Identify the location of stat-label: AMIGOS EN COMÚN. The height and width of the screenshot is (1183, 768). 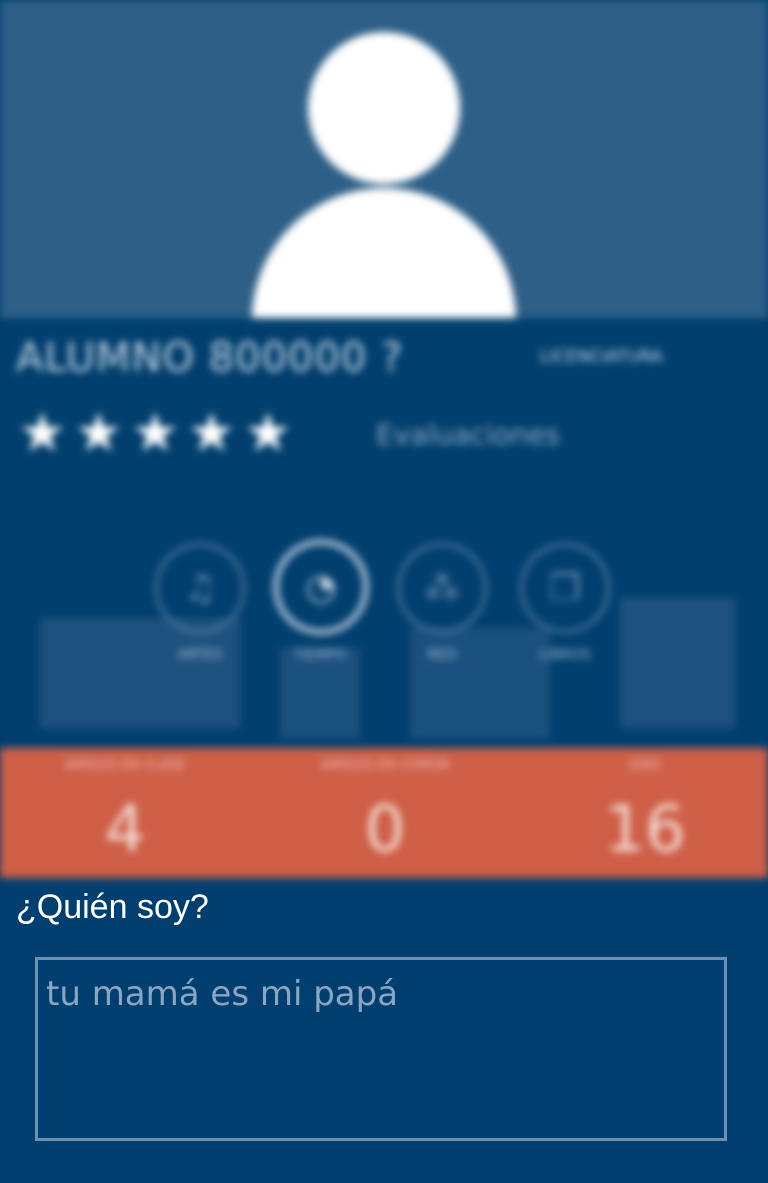
(385, 765).